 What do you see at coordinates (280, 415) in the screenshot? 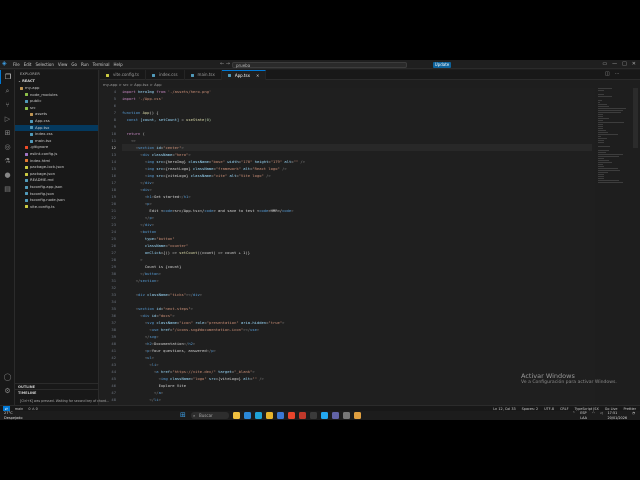
I see `store-icon` at bounding box center [280, 415].